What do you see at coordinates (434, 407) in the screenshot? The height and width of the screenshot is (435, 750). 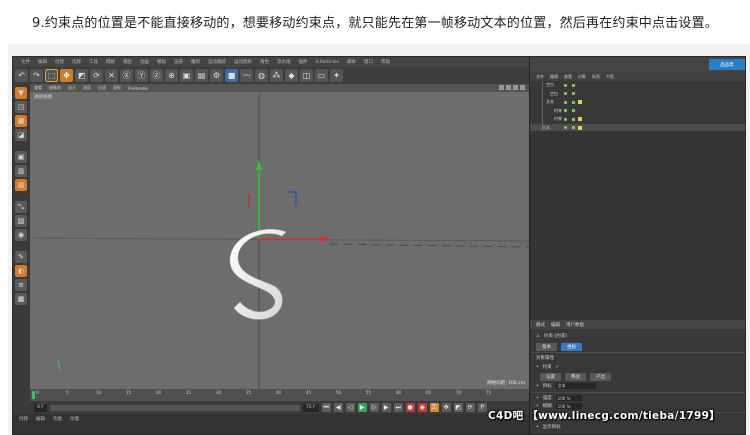 I see `keyframe-selection-icon: ⚿` at bounding box center [434, 407].